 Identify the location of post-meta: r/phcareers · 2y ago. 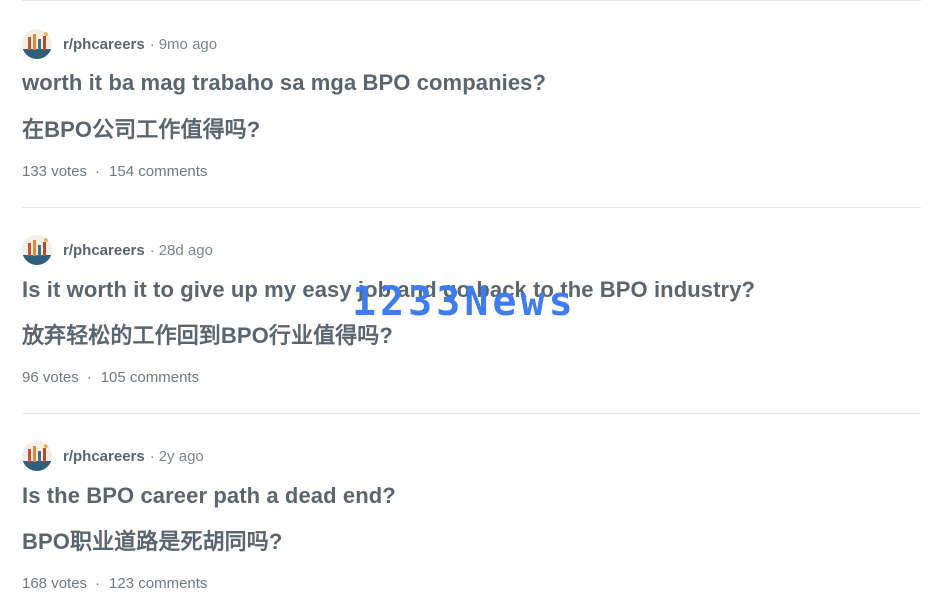
(113, 456).